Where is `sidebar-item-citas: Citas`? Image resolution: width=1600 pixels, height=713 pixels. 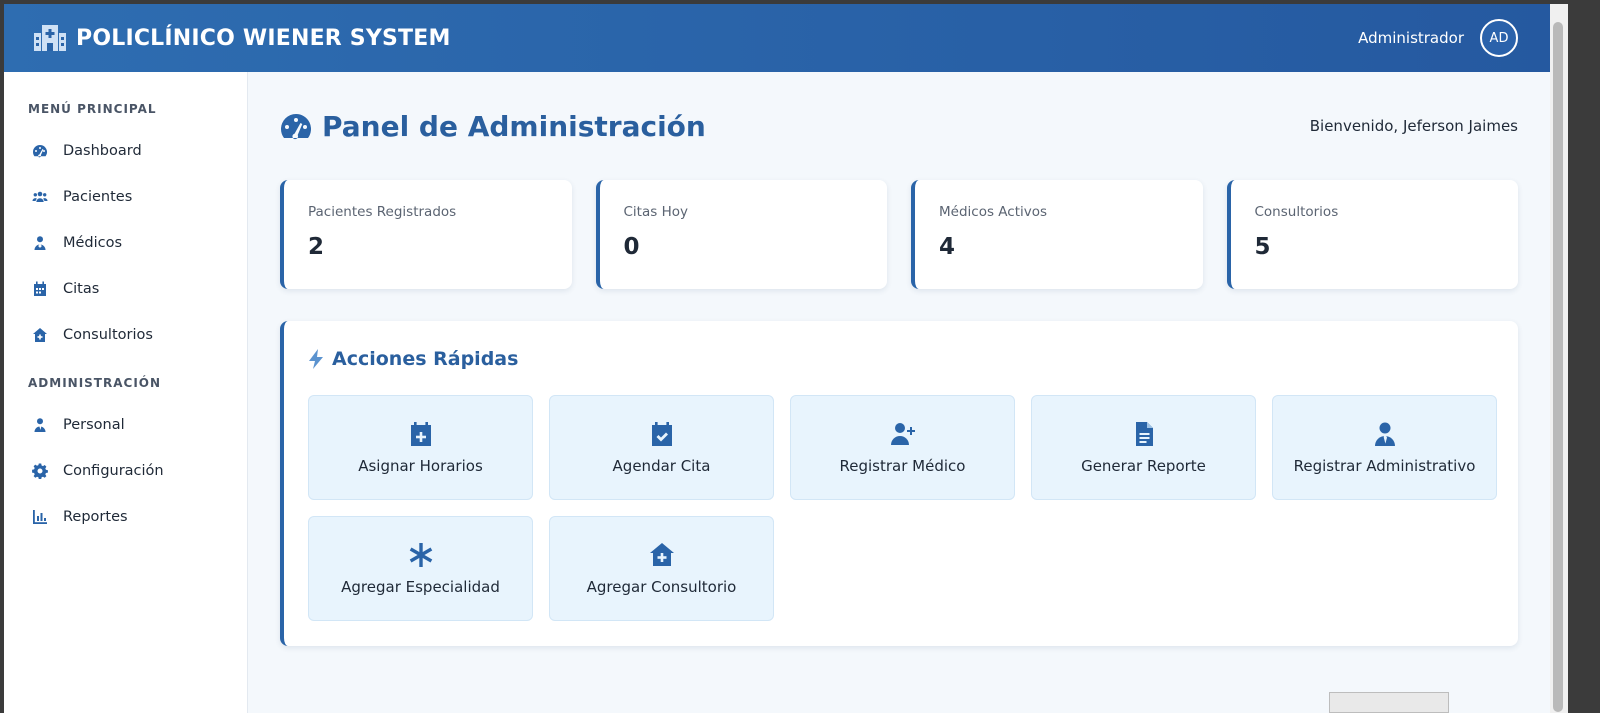 sidebar-item-citas: Citas is located at coordinates (125, 289).